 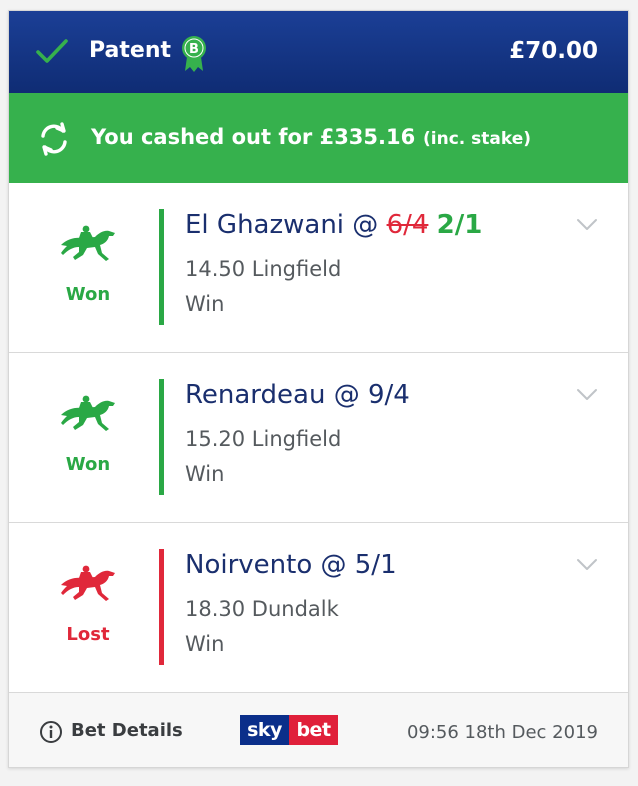 What do you see at coordinates (459, 225) in the screenshot?
I see `boosted-odds: 2/1` at bounding box center [459, 225].